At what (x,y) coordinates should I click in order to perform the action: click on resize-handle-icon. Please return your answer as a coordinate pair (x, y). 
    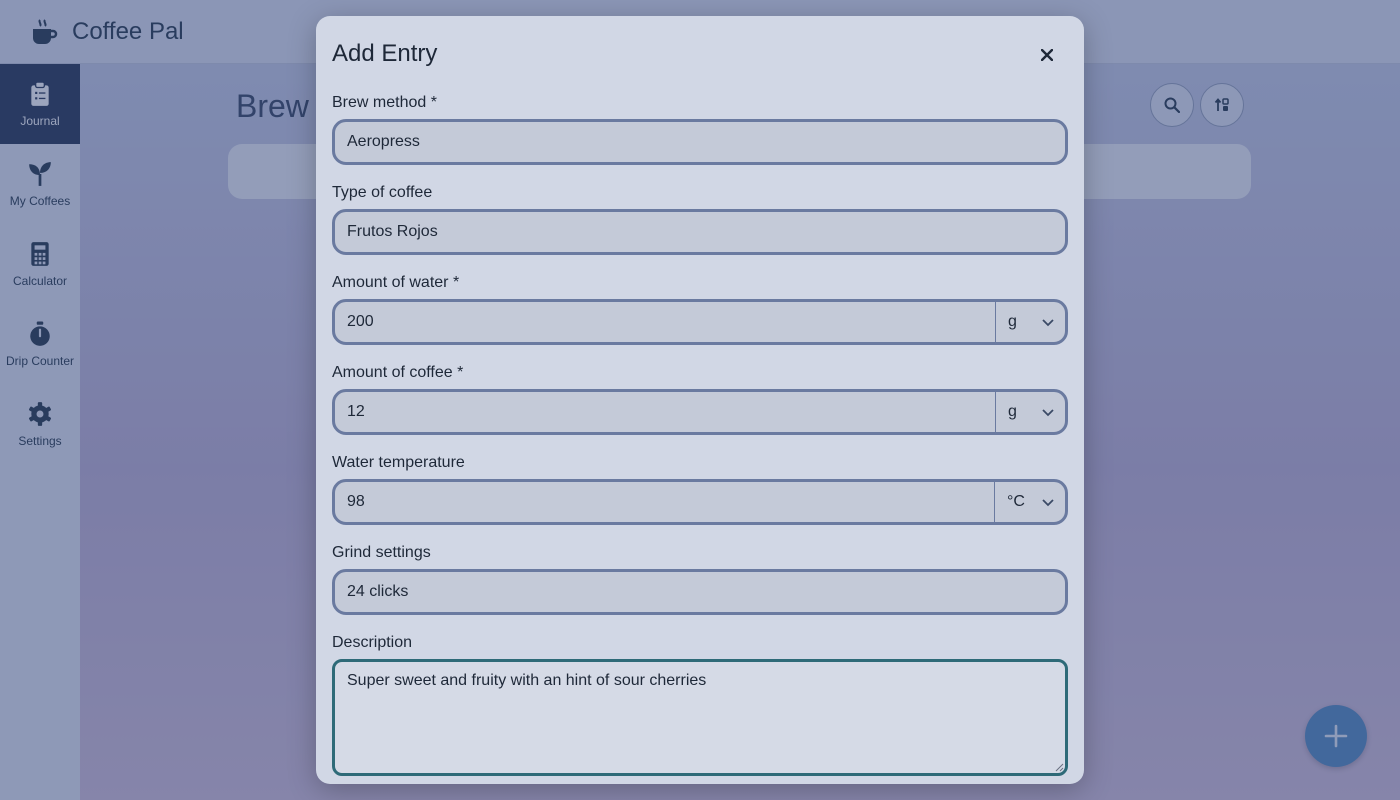
    Looking at the image, I should click on (1059, 767).